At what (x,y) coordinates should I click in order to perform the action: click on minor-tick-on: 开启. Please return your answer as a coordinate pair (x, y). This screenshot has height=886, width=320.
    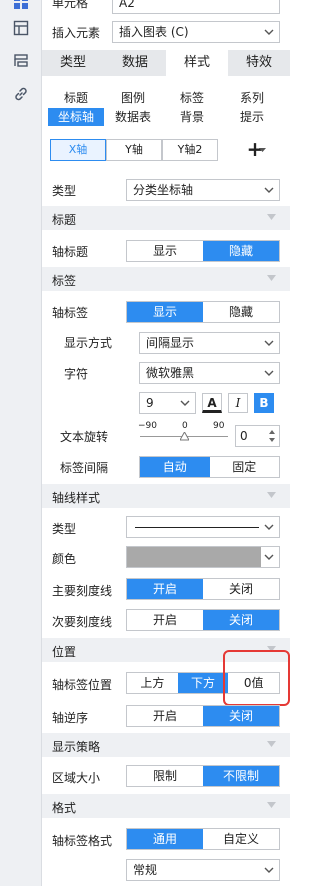
    Looking at the image, I should click on (165, 620).